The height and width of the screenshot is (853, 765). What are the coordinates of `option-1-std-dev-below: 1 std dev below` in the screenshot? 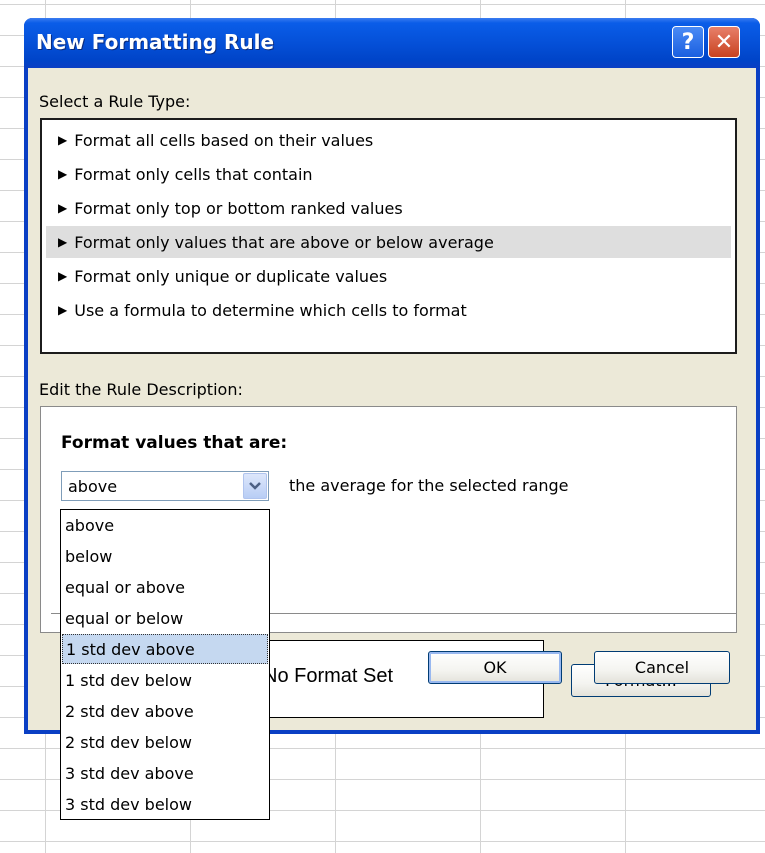 It's located at (165, 680).